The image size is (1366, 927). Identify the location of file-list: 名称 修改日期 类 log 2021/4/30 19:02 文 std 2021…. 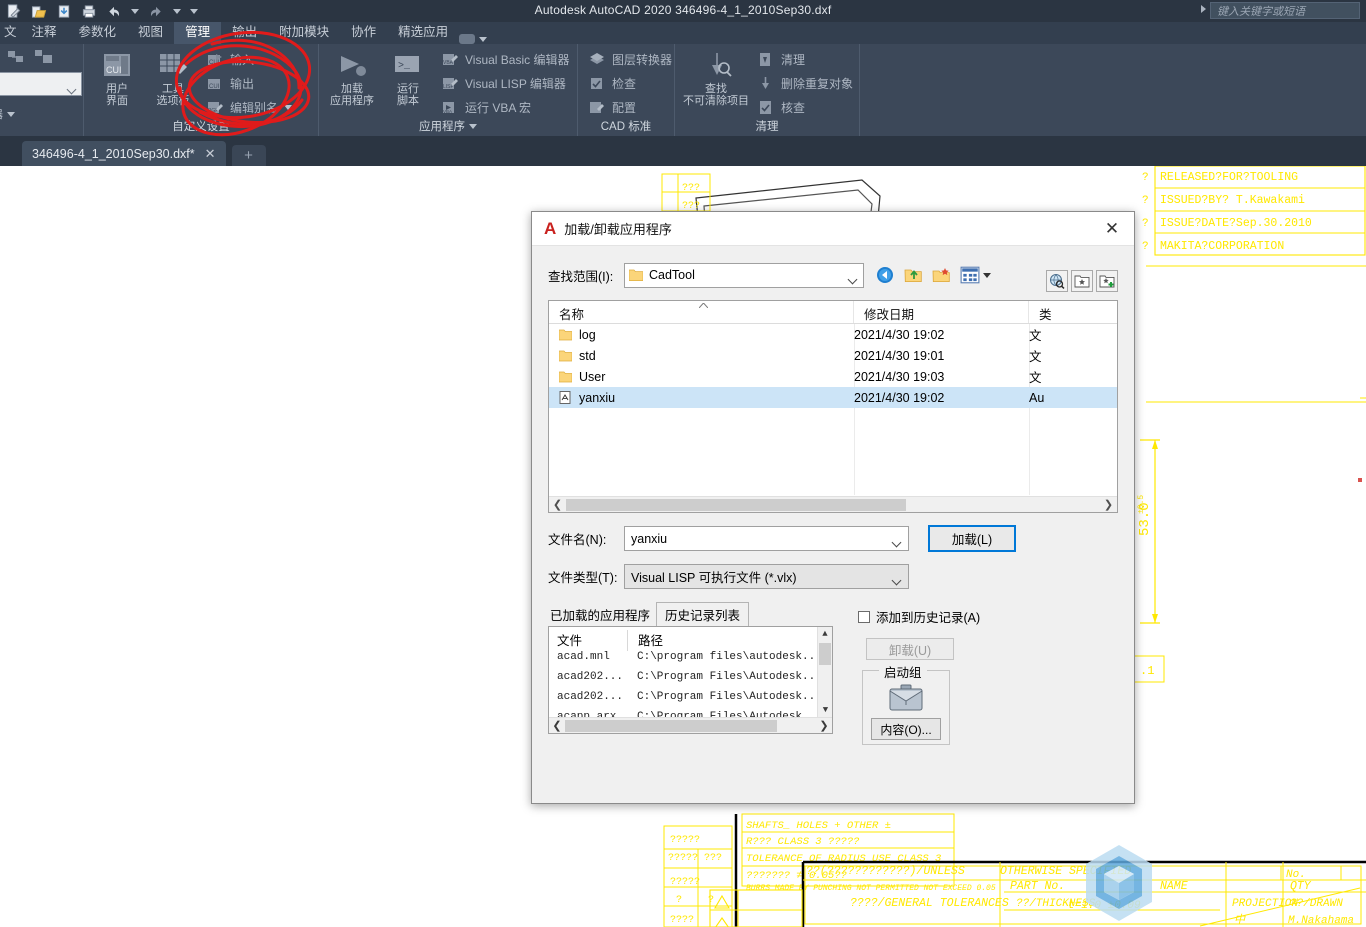
(833, 406).